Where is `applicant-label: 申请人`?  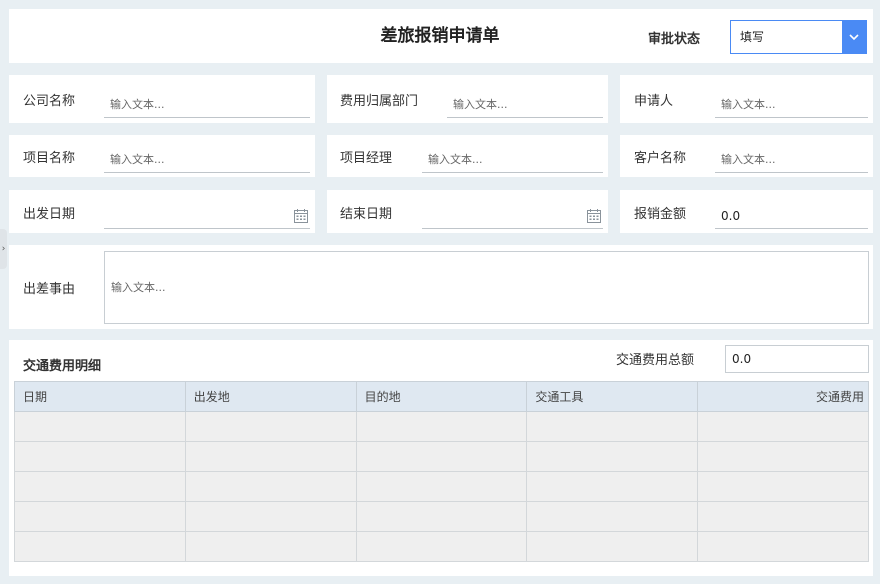 applicant-label: 申请人 is located at coordinates (654, 101).